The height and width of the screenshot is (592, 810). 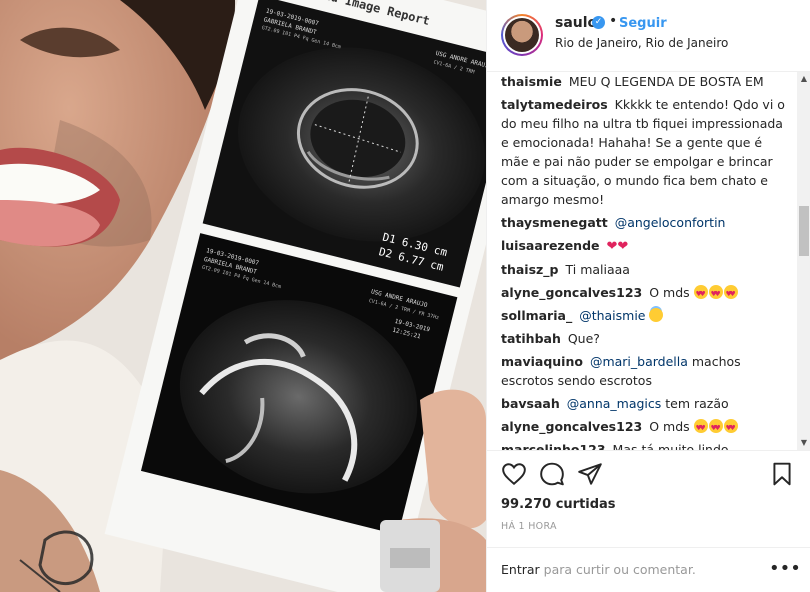 I want to click on comment-mention: @mari_bardella, so click(x=639, y=361).